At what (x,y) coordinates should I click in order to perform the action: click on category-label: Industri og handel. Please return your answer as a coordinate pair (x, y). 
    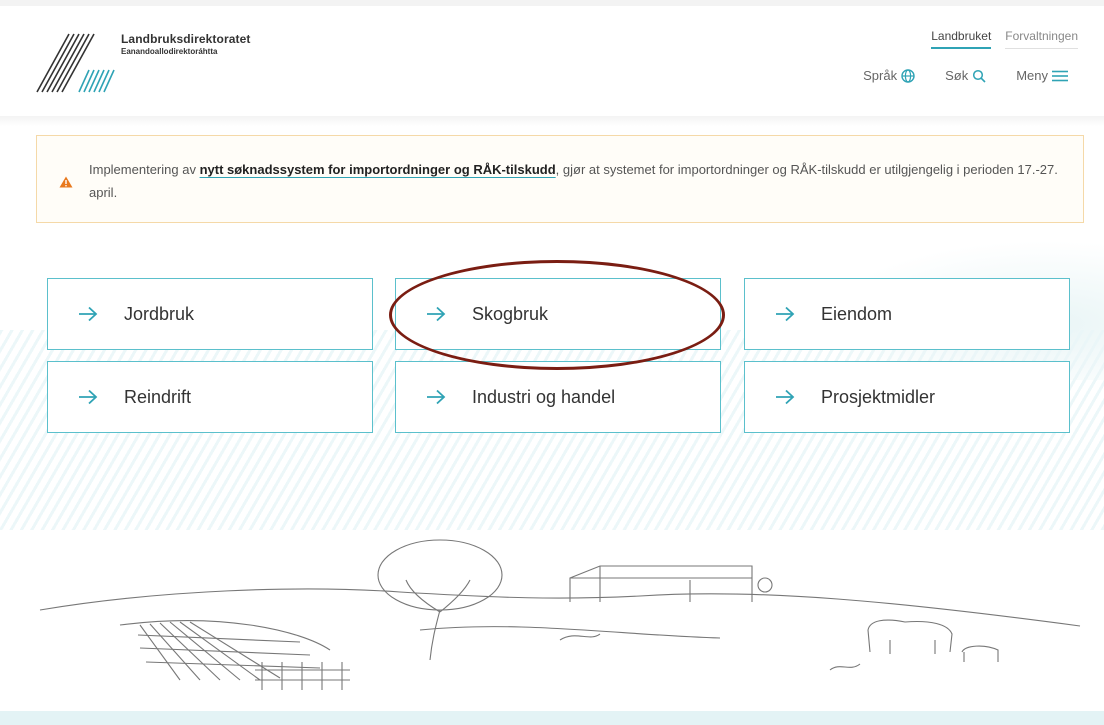
    Looking at the image, I should click on (544, 396).